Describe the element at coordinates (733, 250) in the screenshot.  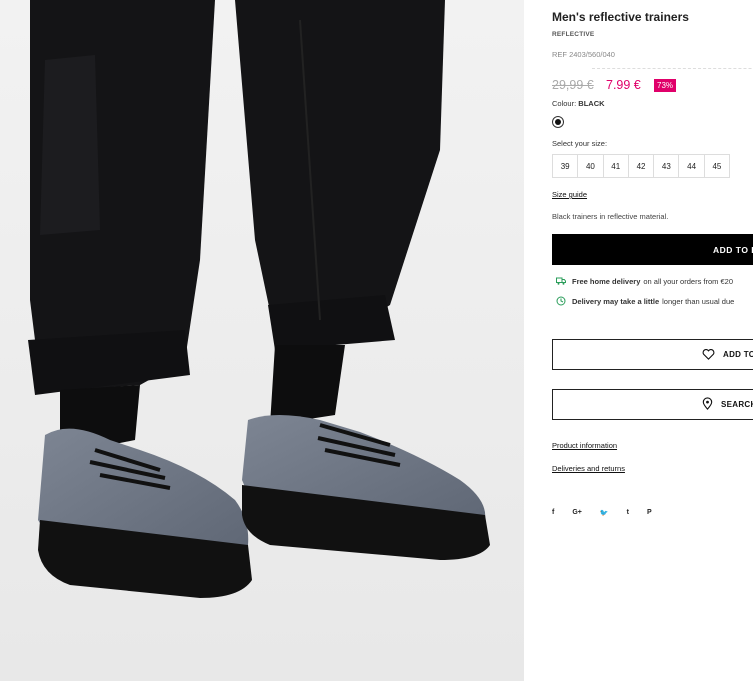
I see `add-to-bag-label: ADD TO B` at that location.